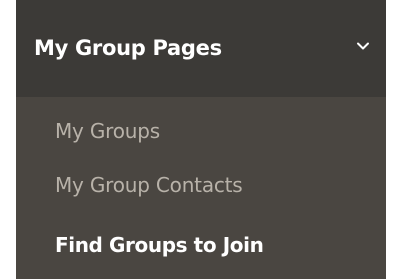 The image size is (398, 279). Describe the element at coordinates (149, 185) in the screenshot. I see `menu-item-my-group-contacts: My Group Contacts` at that location.